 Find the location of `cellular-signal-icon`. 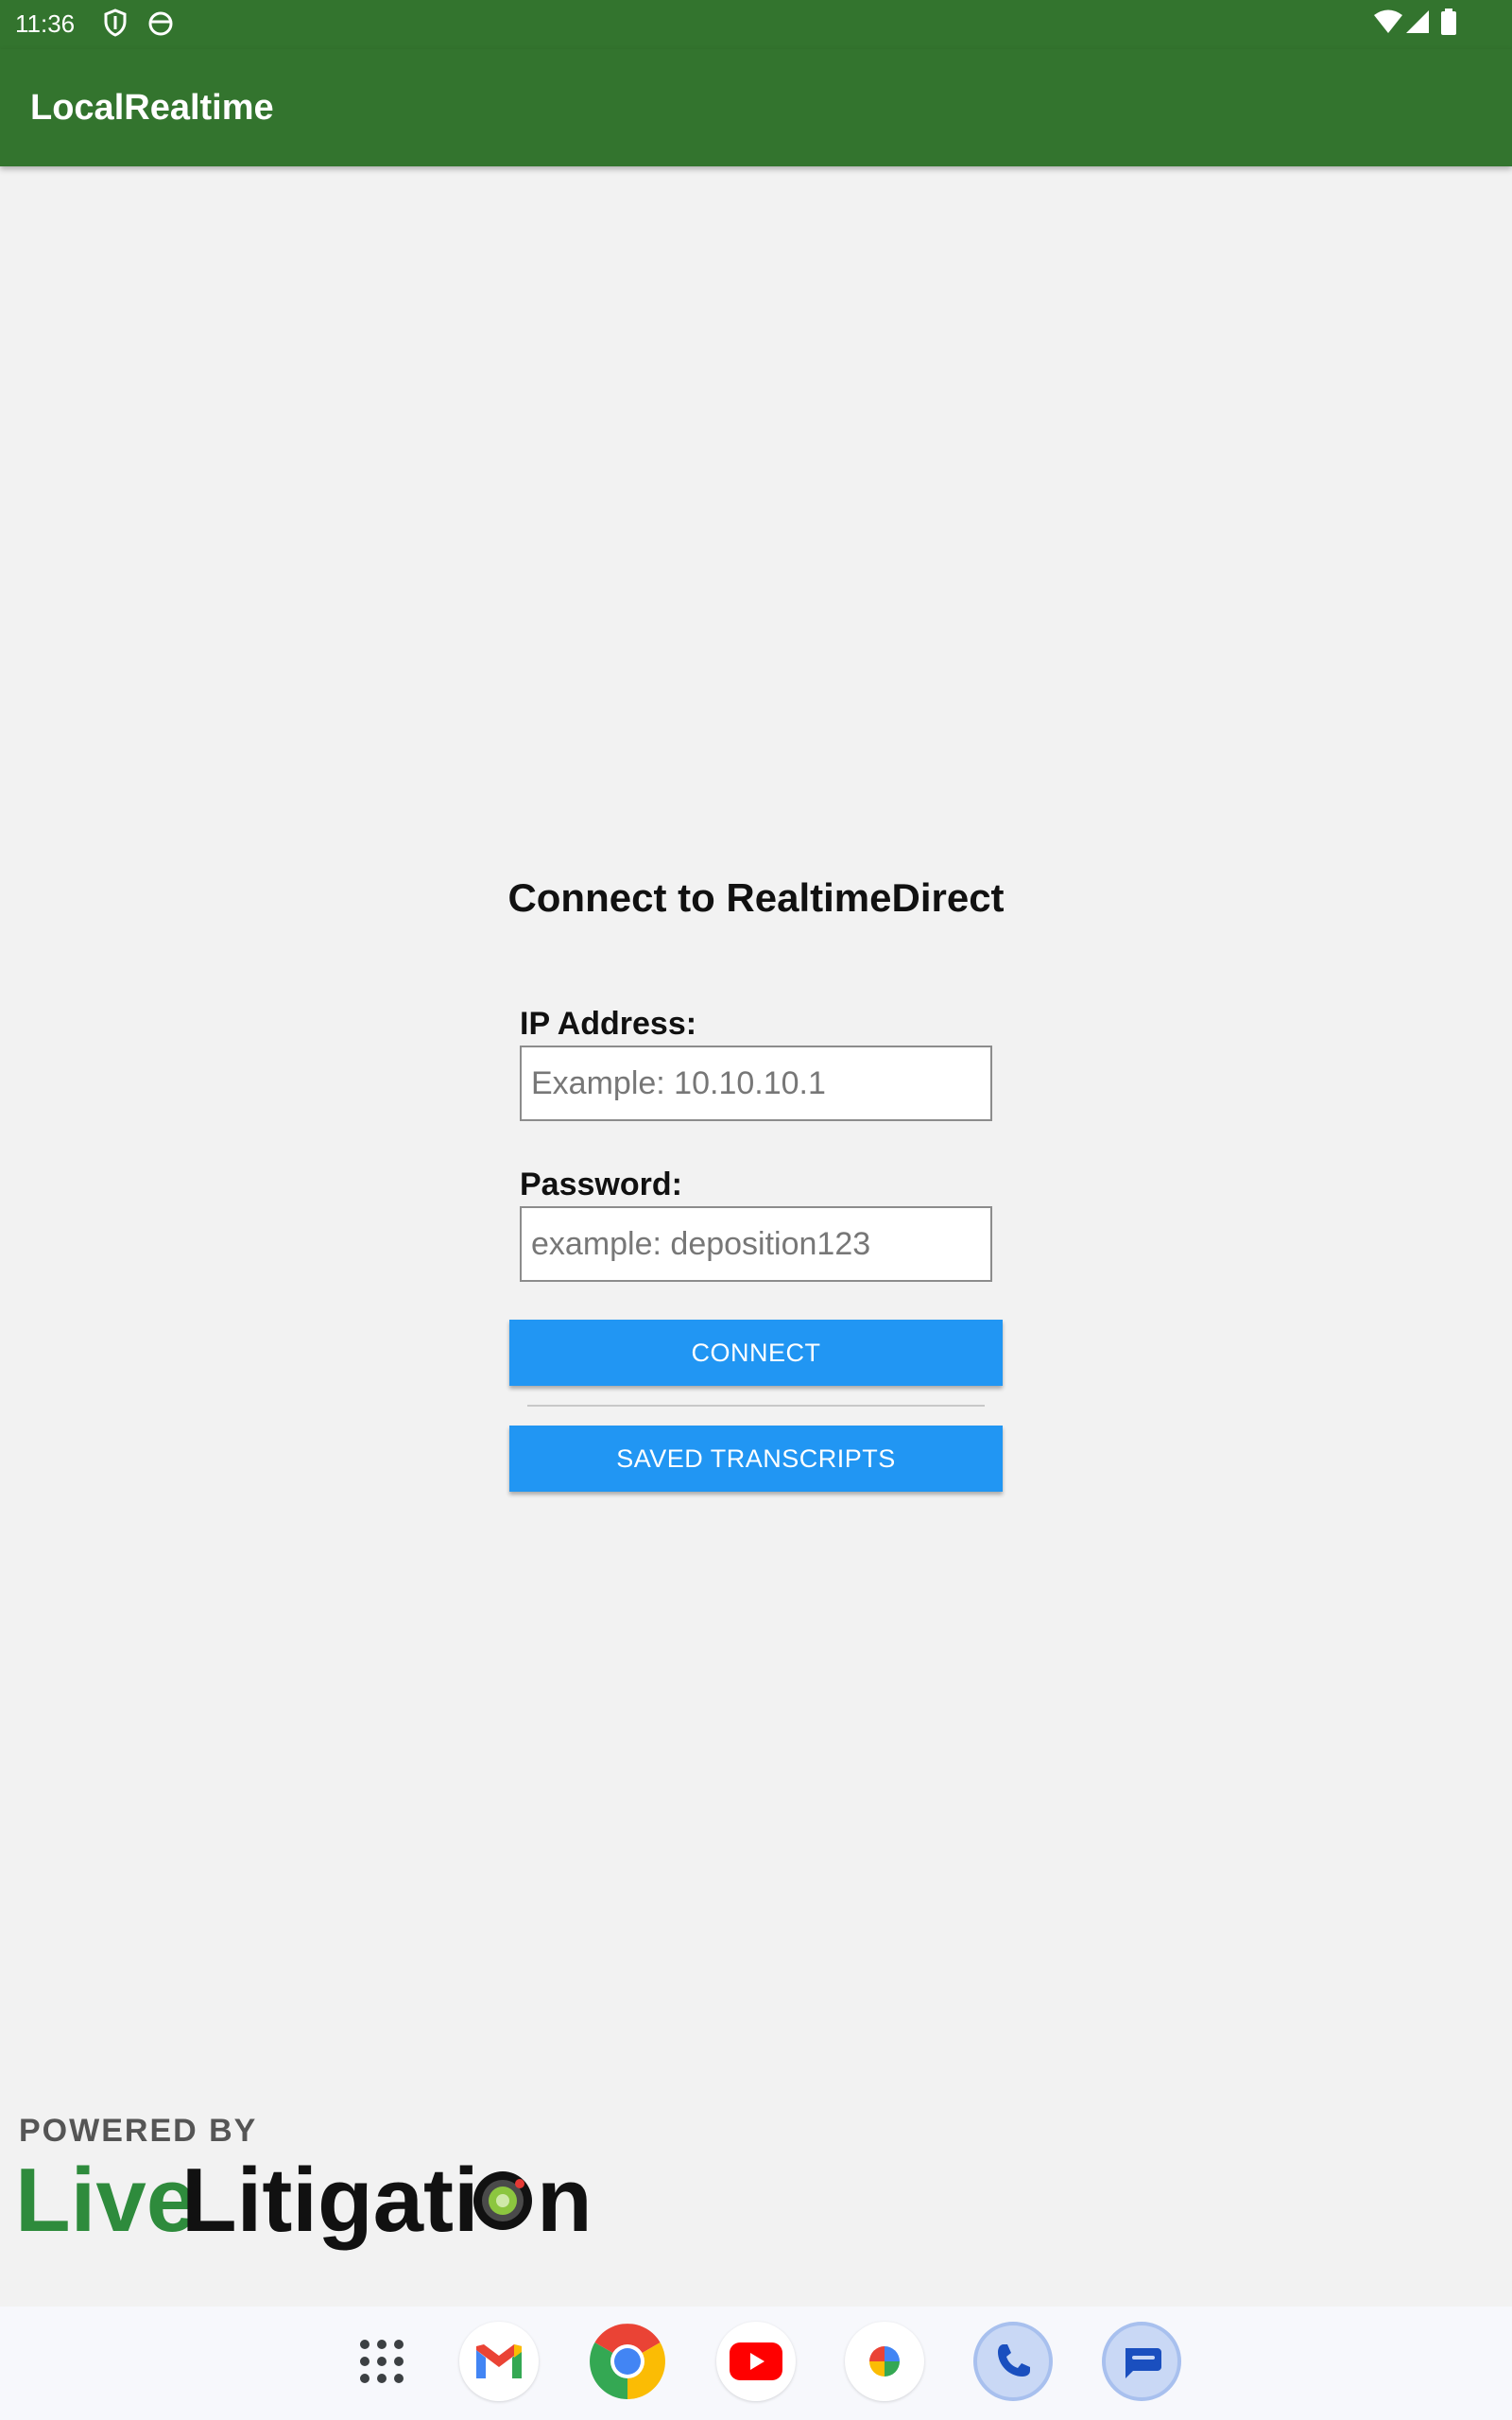

cellular-signal-icon is located at coordinates (1417, 22).